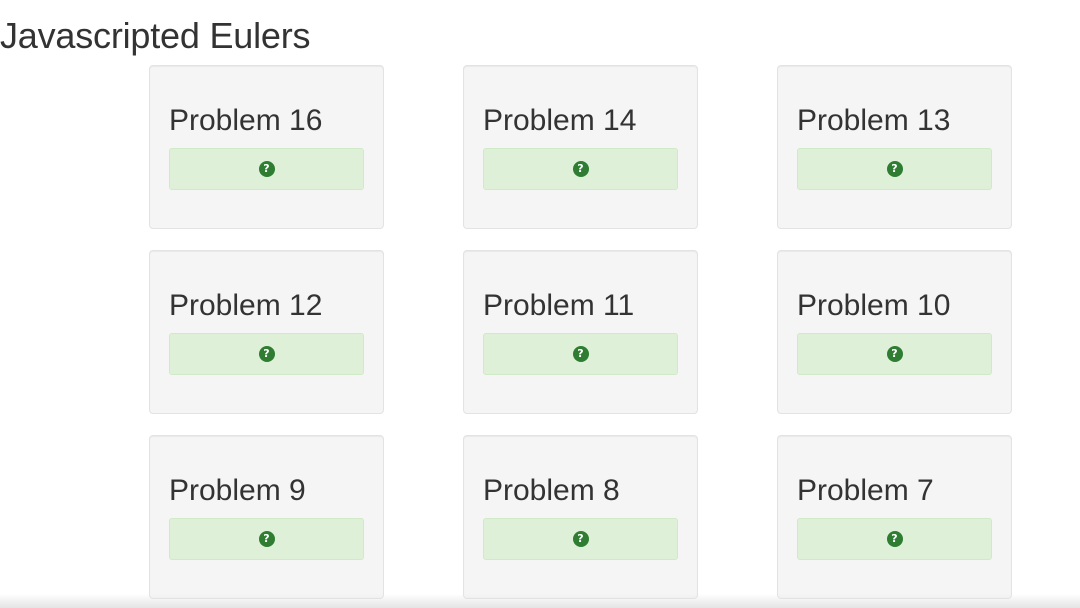 This screenshot has height=608, width=1080. I want to click on problem-card: Problem 10 ?, so click(894, 332).